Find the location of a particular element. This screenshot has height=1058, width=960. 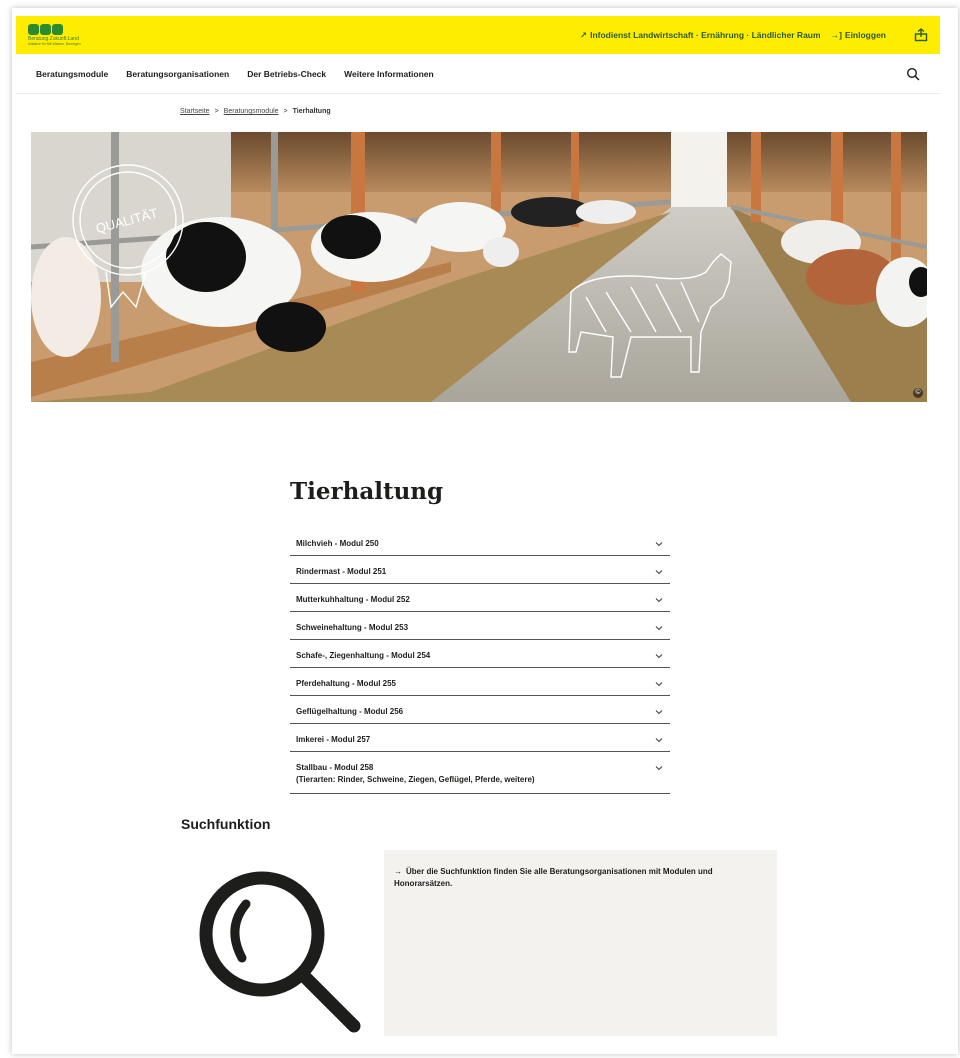

breadcrumb-current: Tierhaltung is located at coordinates (311, 111).